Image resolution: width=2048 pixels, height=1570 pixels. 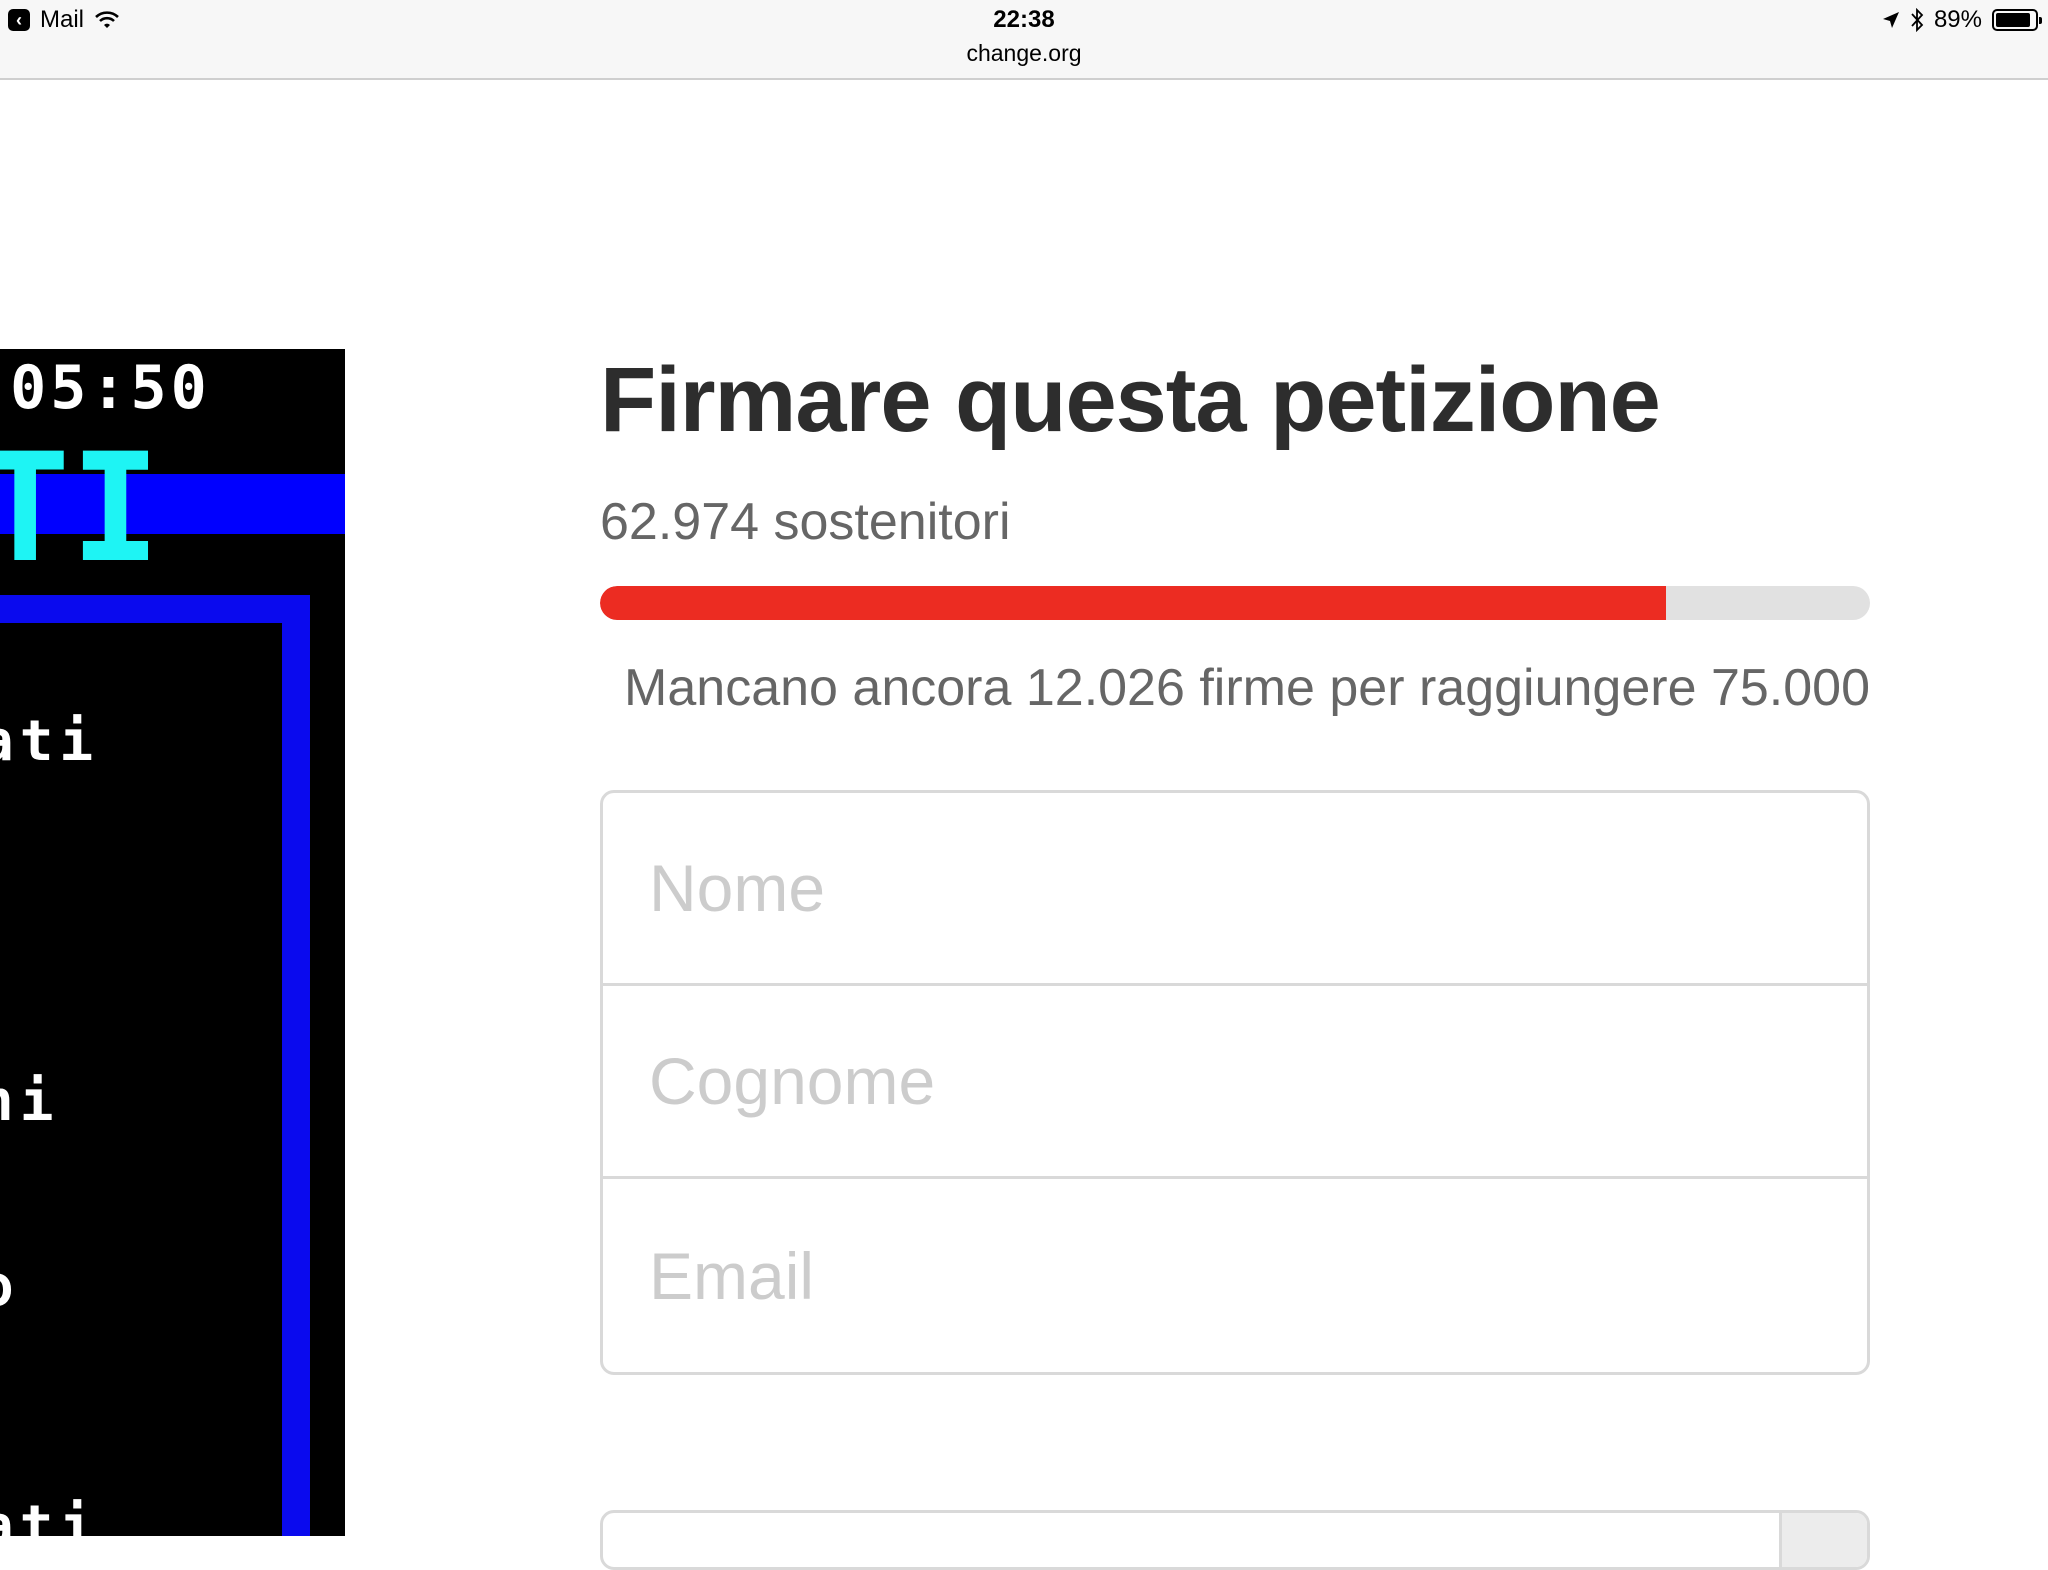 What do you see at coordinates (1024, 19) in the screenshot?
I see `clock: 22:38` at bounding box center [1024, 19].